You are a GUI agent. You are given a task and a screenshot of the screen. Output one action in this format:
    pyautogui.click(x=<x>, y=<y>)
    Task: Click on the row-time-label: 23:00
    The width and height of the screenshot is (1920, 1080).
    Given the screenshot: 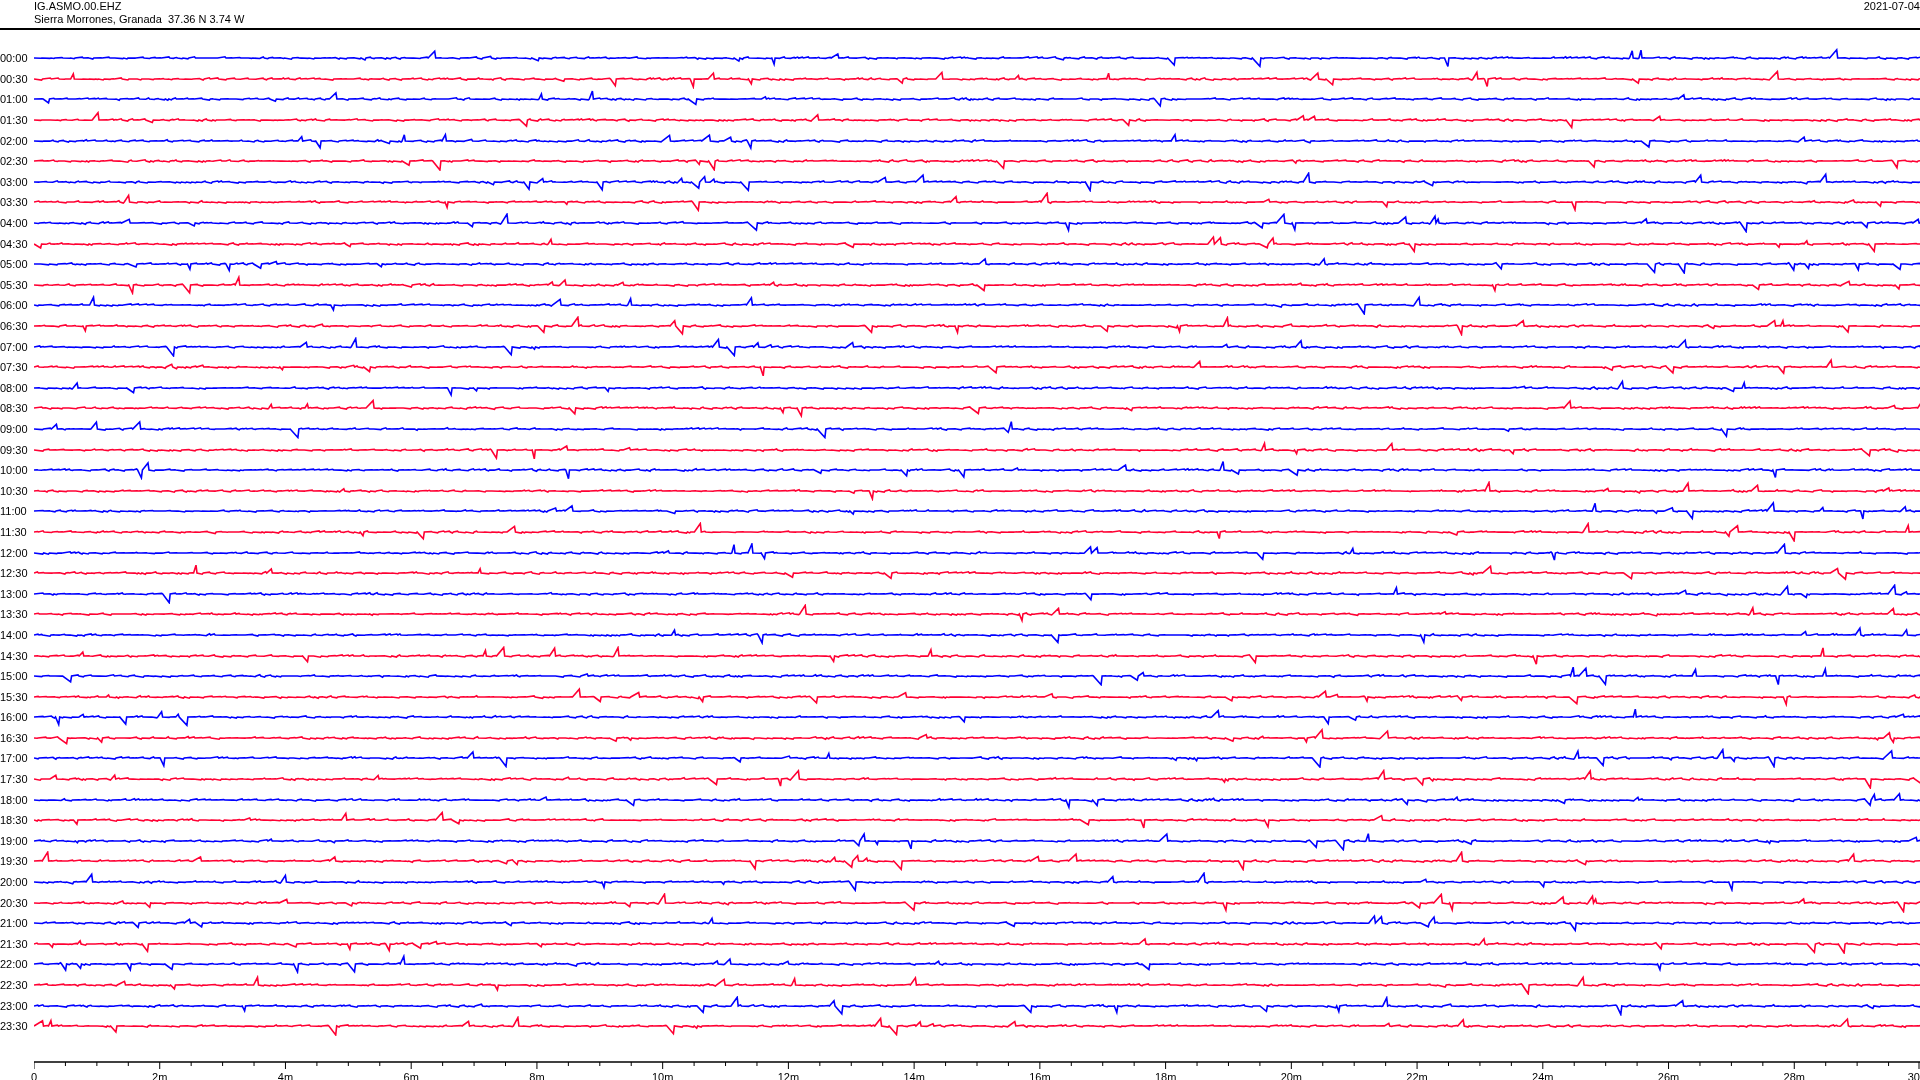 What is the action you would take?
    pyautogui.click(x=14, y=1005)
    